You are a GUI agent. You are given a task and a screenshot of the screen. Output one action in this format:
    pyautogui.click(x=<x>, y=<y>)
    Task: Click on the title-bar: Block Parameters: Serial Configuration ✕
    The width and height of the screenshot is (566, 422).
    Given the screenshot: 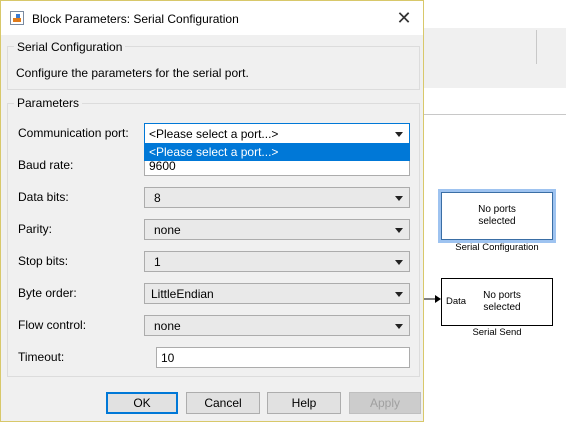 What is the action you would take?
    pyautogui.click(x=212, y=18)
    